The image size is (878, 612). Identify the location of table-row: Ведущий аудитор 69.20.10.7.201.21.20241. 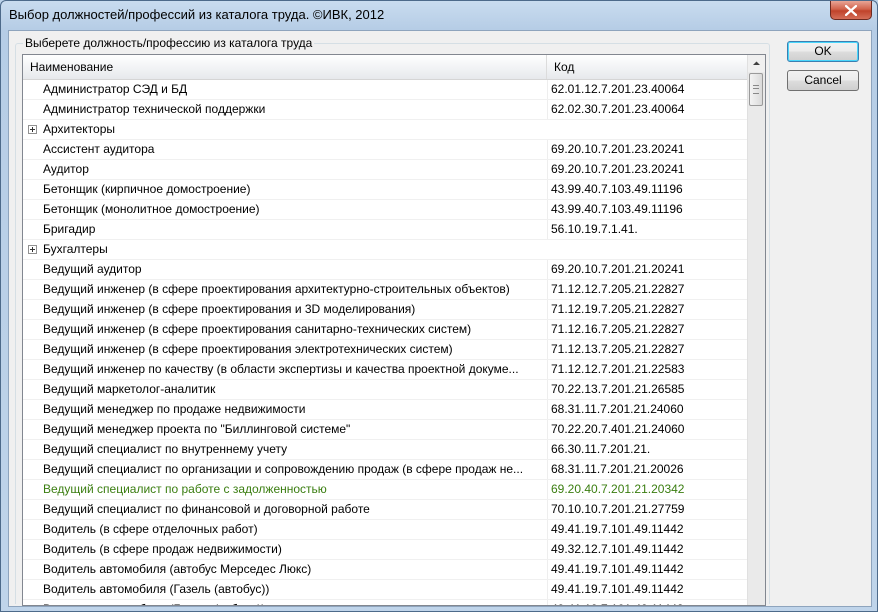
(385, 270).